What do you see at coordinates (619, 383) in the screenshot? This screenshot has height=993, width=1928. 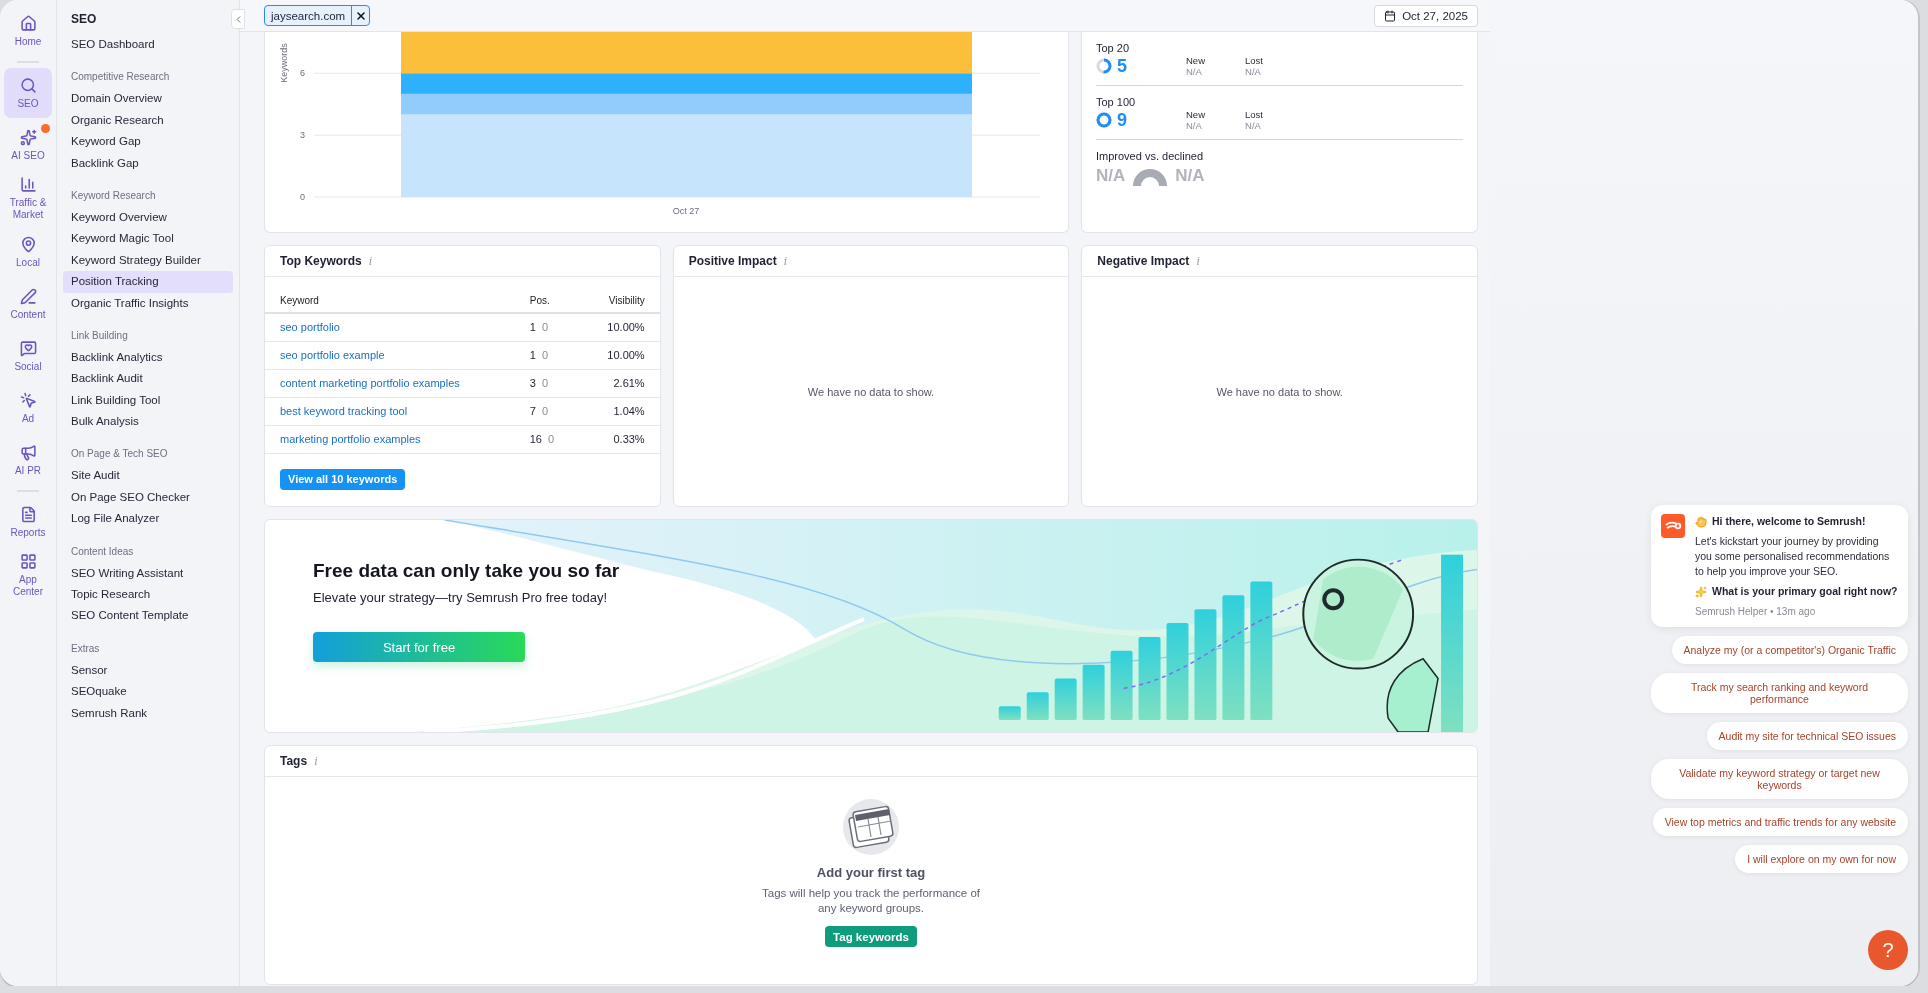 I see `table-cell: 2.61%` at bounding box center [619, 383].